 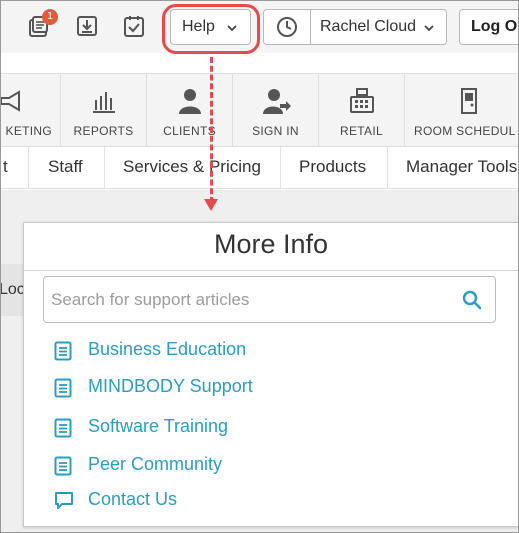 I want to click on nav-item-retail: RETAIL, so click(x=362, y=111).